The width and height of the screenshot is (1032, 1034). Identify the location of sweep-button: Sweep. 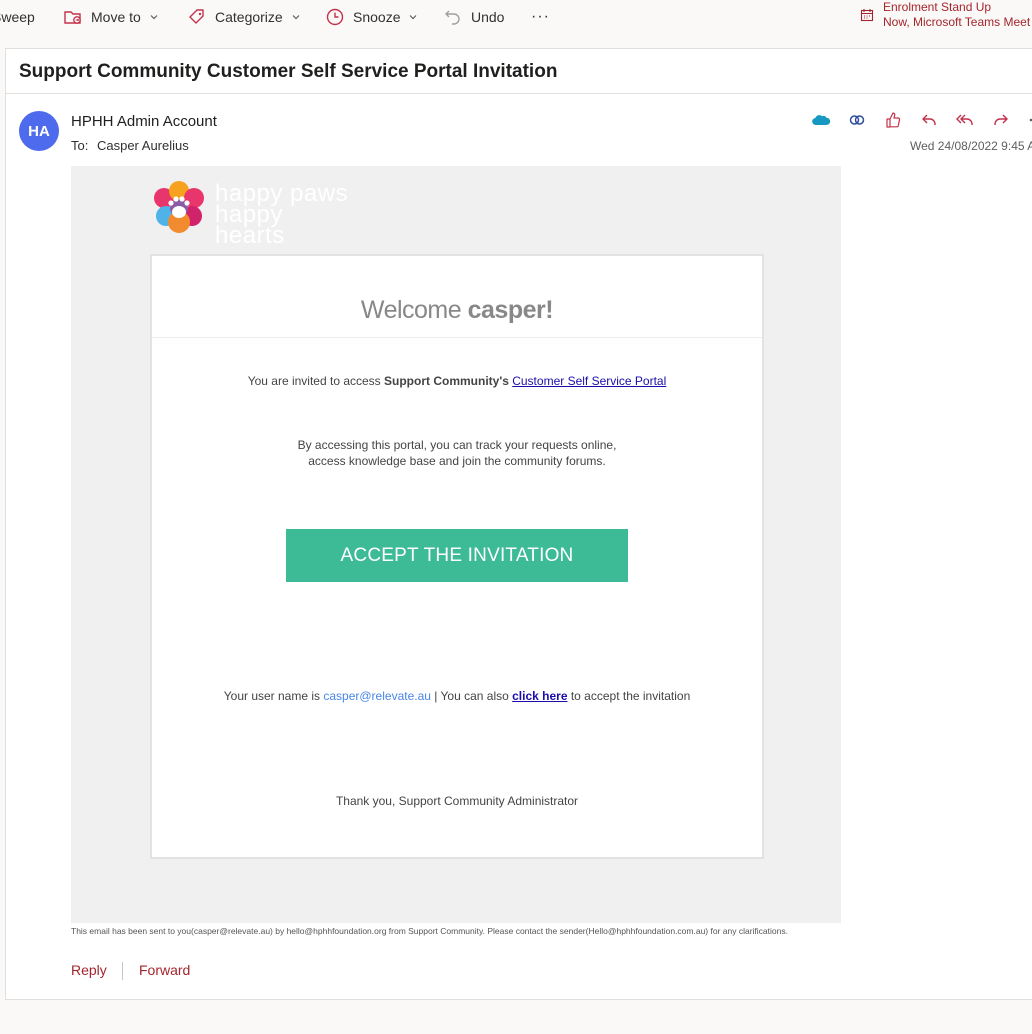
(17, 17).